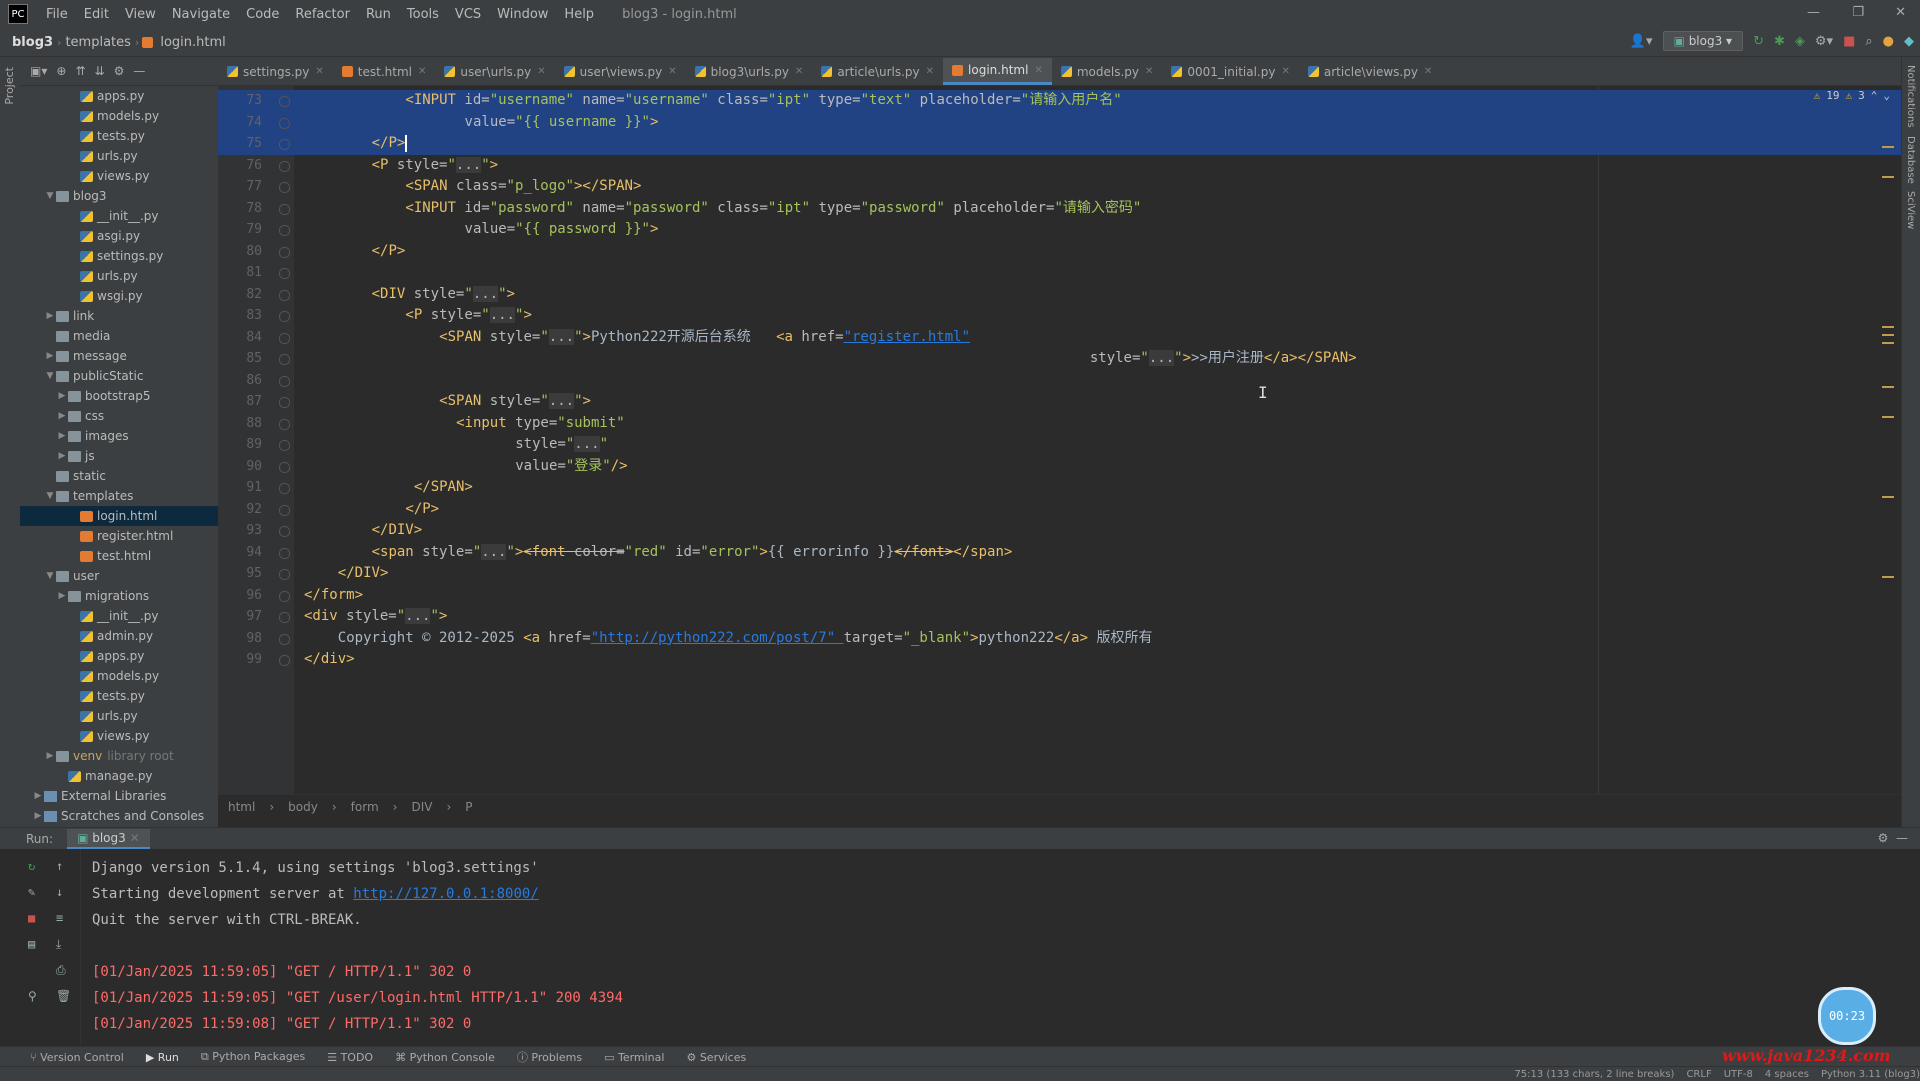 The height and width of the screenshot is (1081, 1920). Describe the element at coordinates (119, 336) in the screenshot. I see `tree-item: media` at that location.